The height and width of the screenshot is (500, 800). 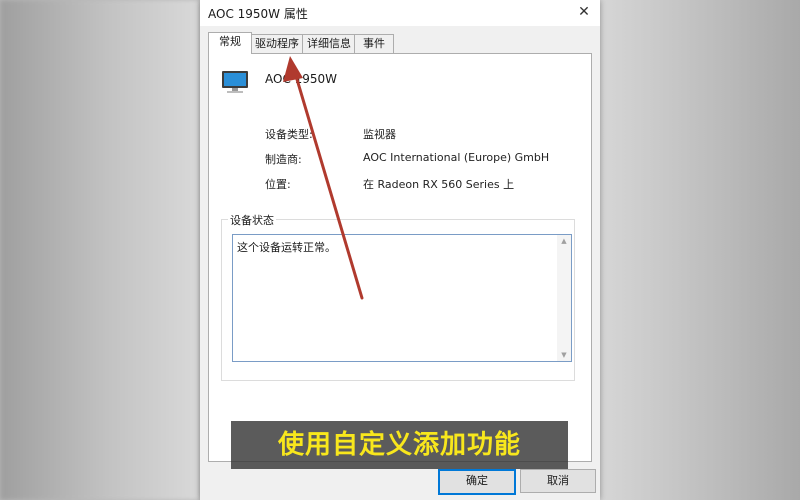 What do you see at coordinates (283, 159) in the screenshot?
I see `manufacturer-label: 制造商:` at bounding box center [283, 159].